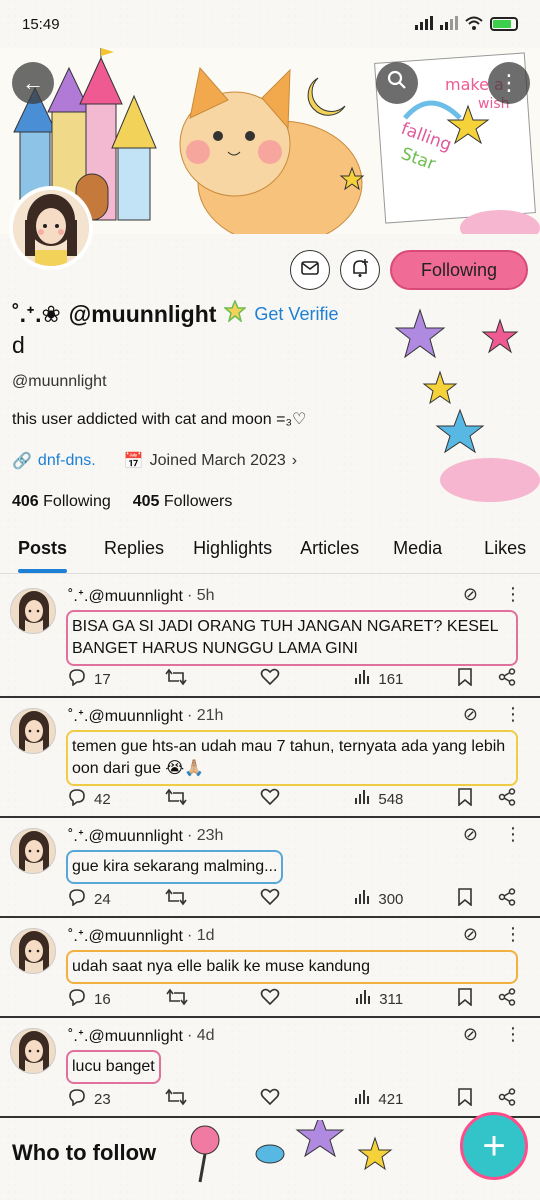  I want to click on wifi-icon, so click(474, 24).